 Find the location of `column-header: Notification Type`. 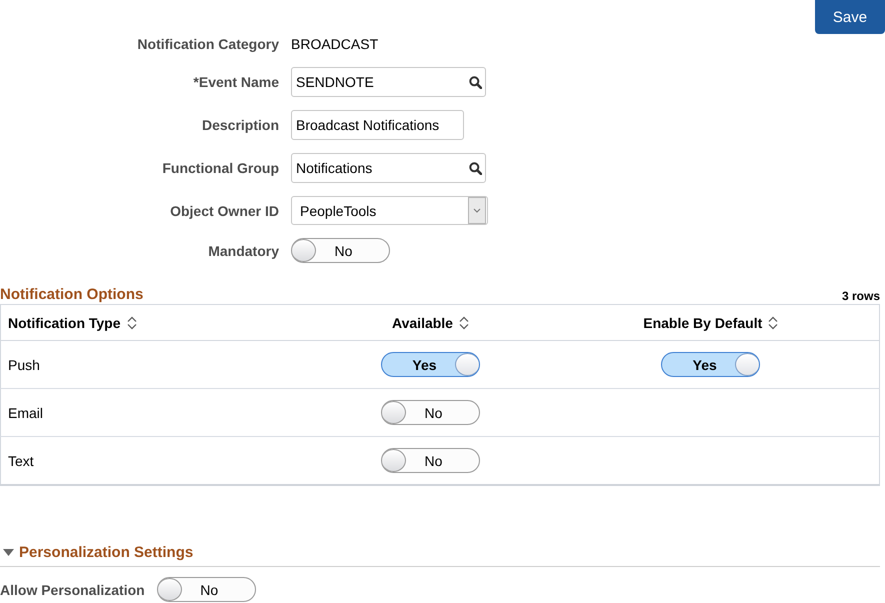

column-header: Notification Type is located at coordinates (72, 322).